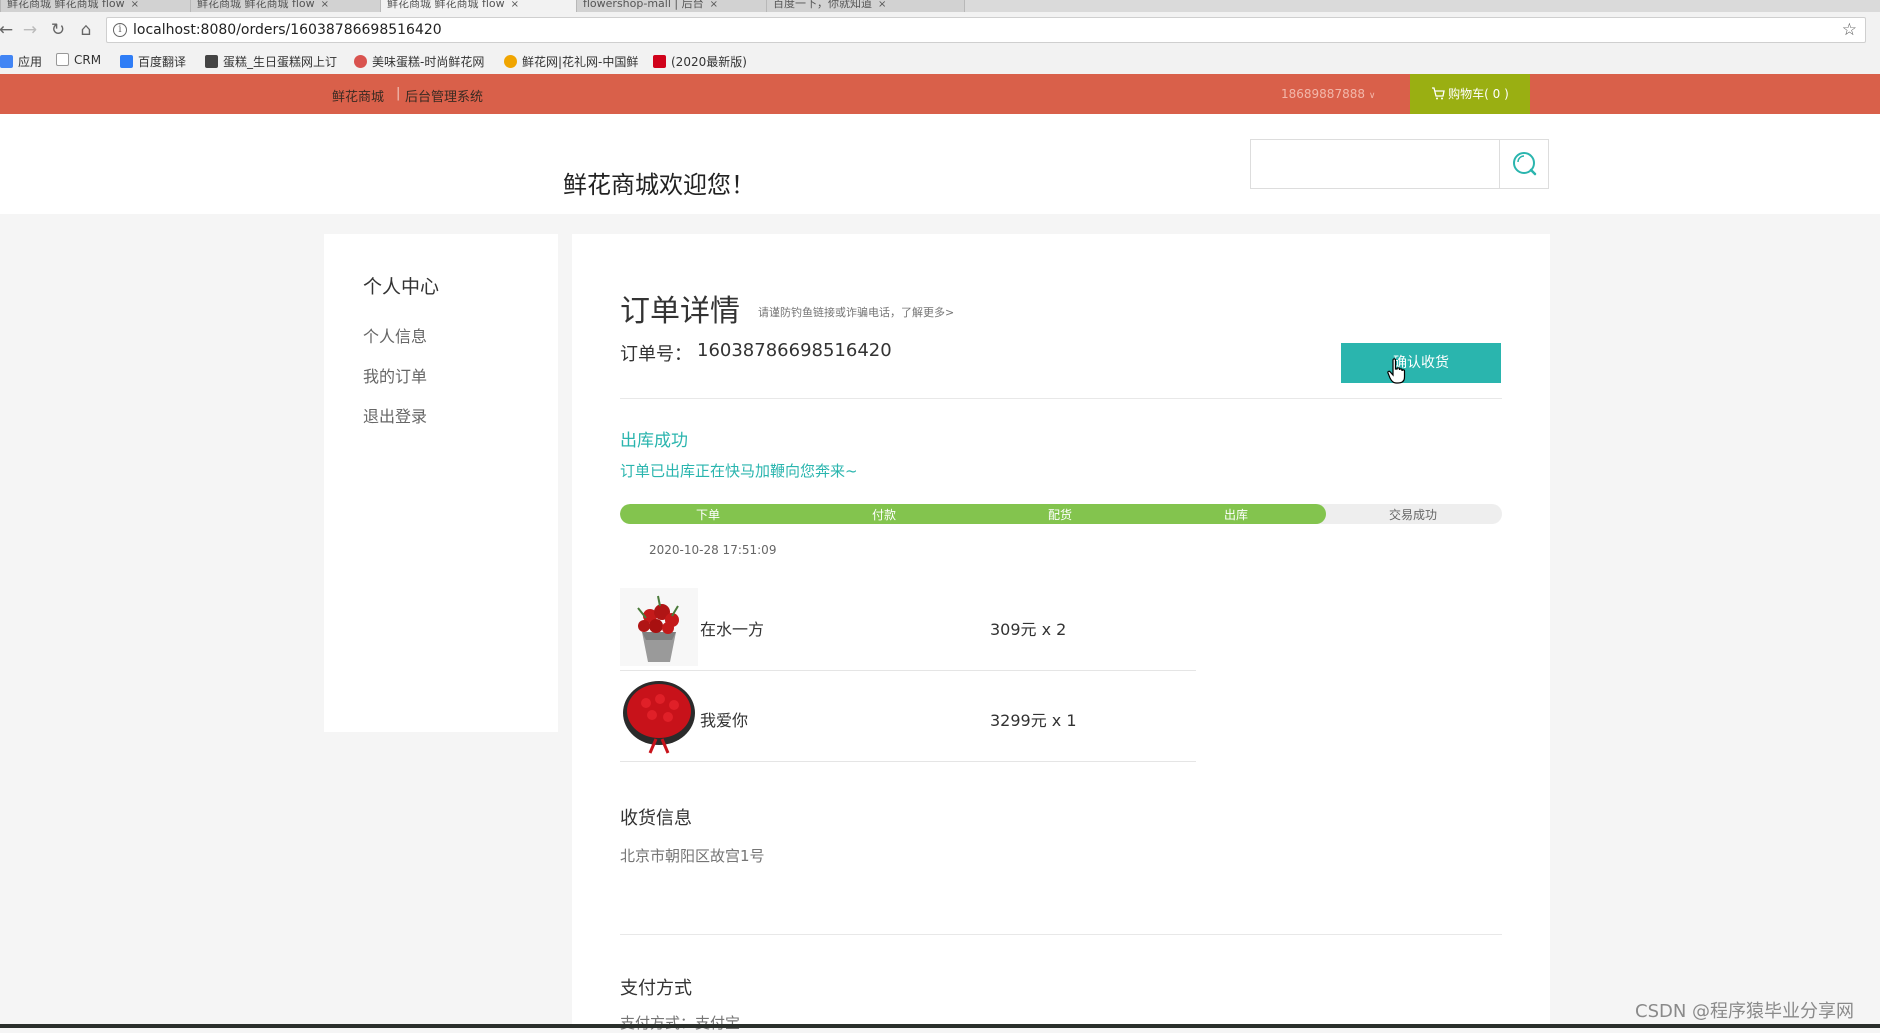  What do you see at coordinates (441, 483) in the screenshot?
I see `user-center-sidebar: 个人中心 个人信息 我的订单 退出登录` at bounding box center [441, 483].